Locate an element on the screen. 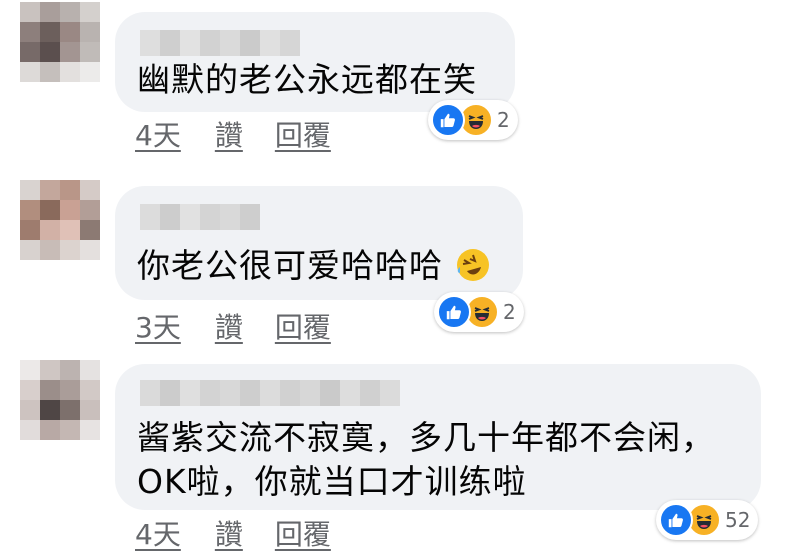 This screenshot has height=553, width=800. comment-bubble: 幽默的老公永远都在笑 is located at coordinates (315, 62).